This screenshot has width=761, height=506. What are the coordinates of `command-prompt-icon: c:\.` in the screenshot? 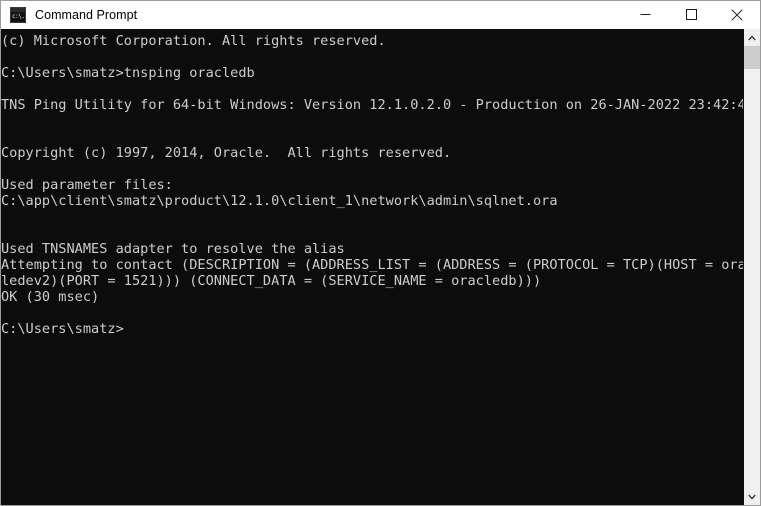 It's located at (18, 15).